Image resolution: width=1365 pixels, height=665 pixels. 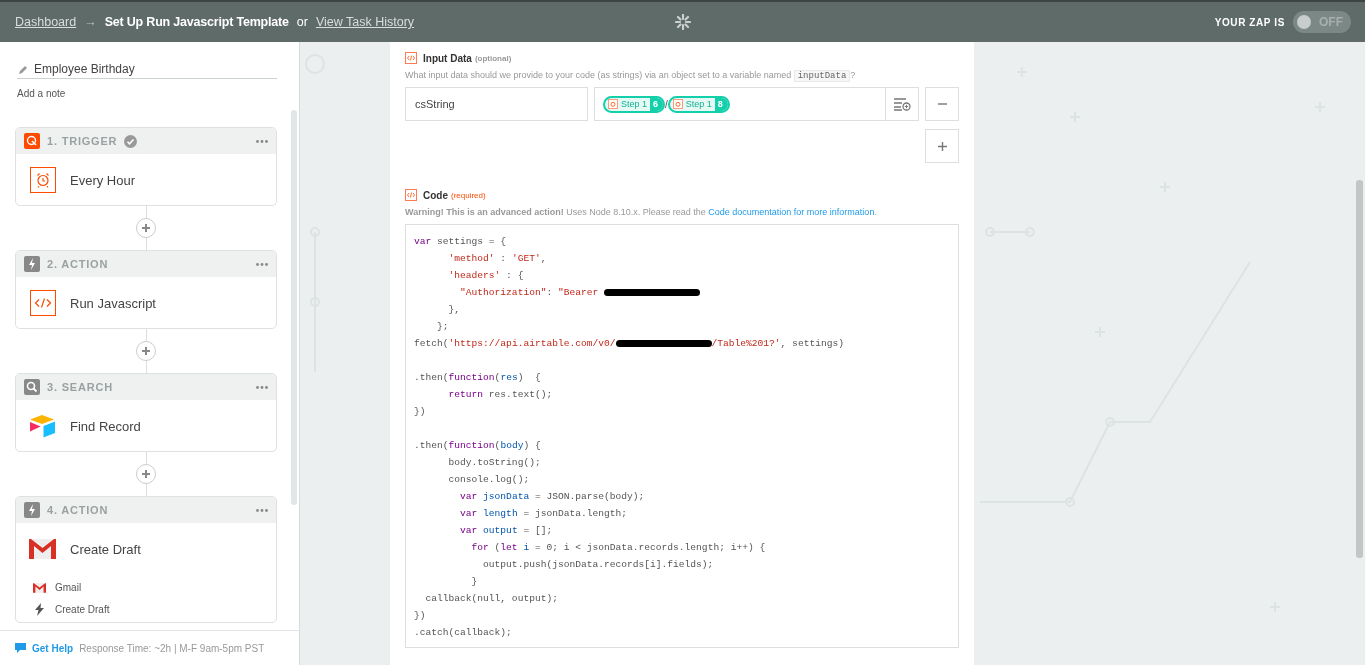 What do you see at coordinates (90, 22) in the screenshot?
I see `breadcrumb-arrow: →` at bounding box center [90, 22].